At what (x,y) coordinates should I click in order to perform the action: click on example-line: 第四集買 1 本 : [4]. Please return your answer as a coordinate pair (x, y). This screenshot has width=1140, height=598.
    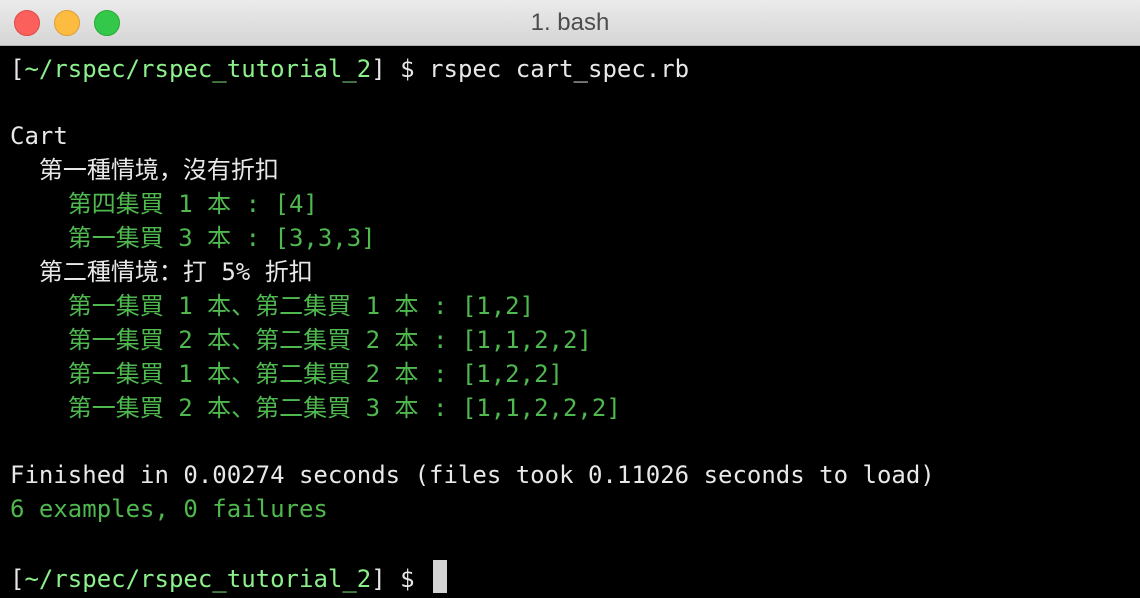
    Looking at the image, I should click on (164, 204).